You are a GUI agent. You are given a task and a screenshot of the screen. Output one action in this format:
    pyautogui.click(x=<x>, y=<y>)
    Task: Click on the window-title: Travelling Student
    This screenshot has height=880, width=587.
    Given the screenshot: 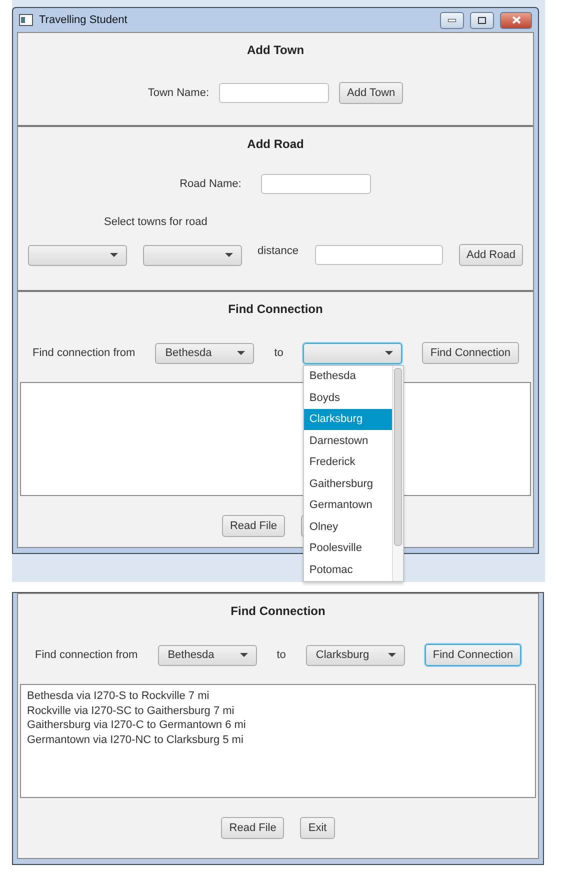 What is the action you would take?
    pyautogui.click(x=83, y=20)
    